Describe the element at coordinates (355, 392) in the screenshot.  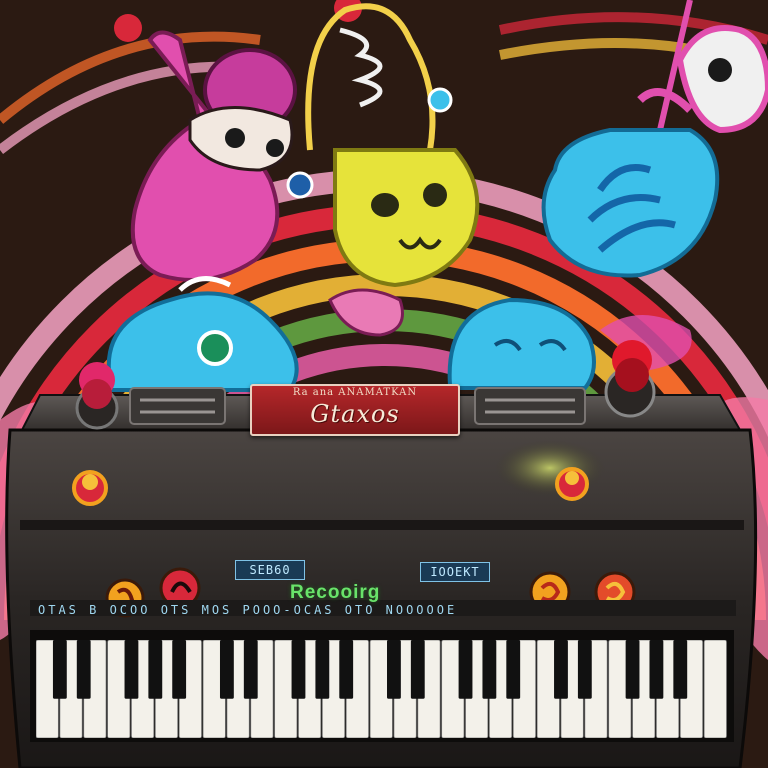
I see `brand-plate-top-text: Ra ana ANAMATKAN` at that location.